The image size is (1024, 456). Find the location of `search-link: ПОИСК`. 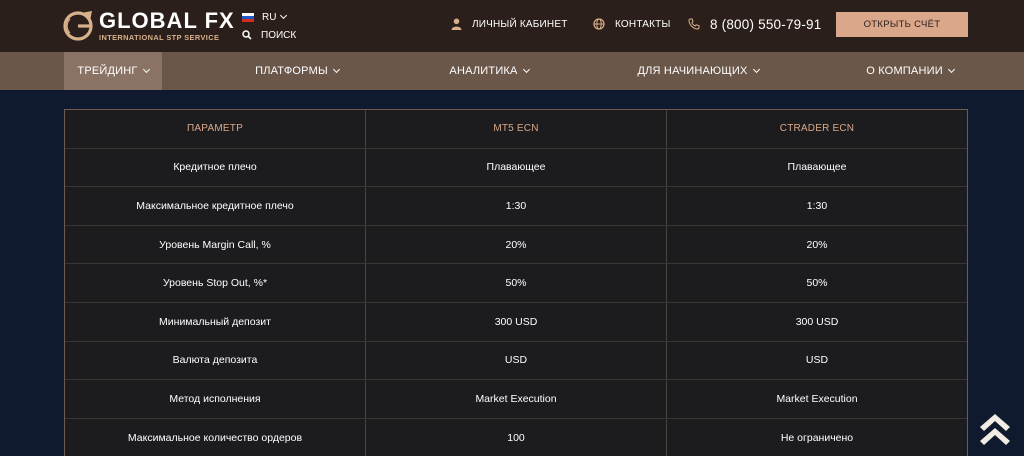

search-link: ПОИСК is located at coordinates (269, 35).